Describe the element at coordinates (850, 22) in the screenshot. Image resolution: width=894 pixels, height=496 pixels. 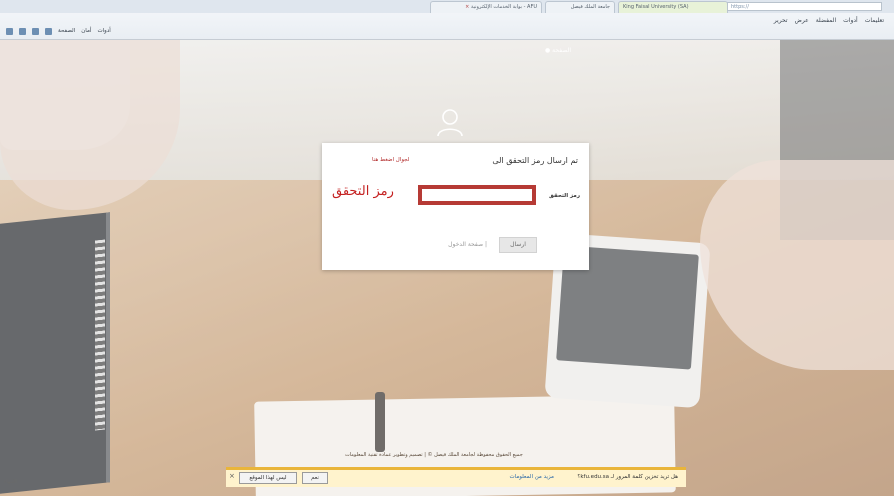
I see `menu-tools: أدوات` at that location.